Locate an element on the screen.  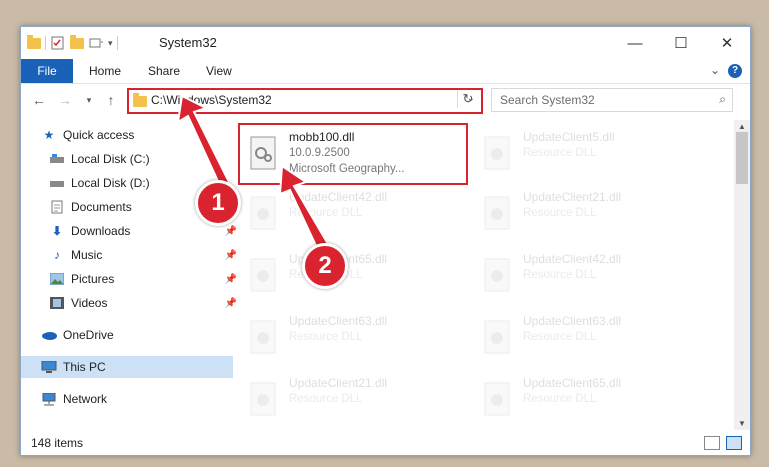
annotation-arrows is located at coordinates (253, 173).